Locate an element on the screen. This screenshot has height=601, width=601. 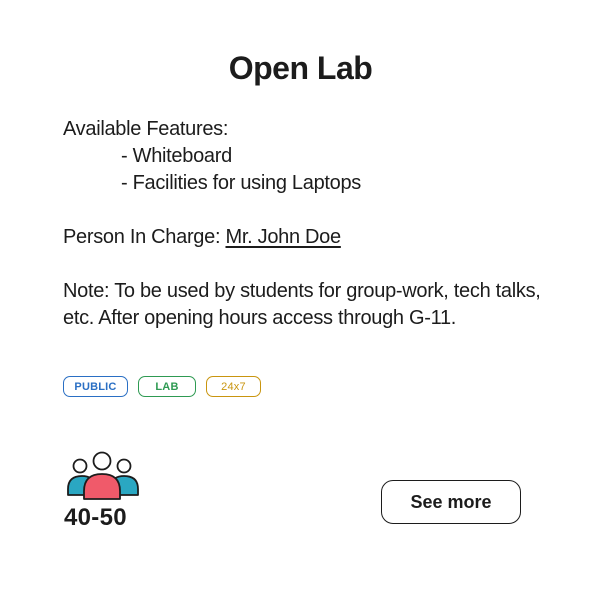
tag-list: PUBLIC LAB 24x7 is located at coordinates (162, 386).